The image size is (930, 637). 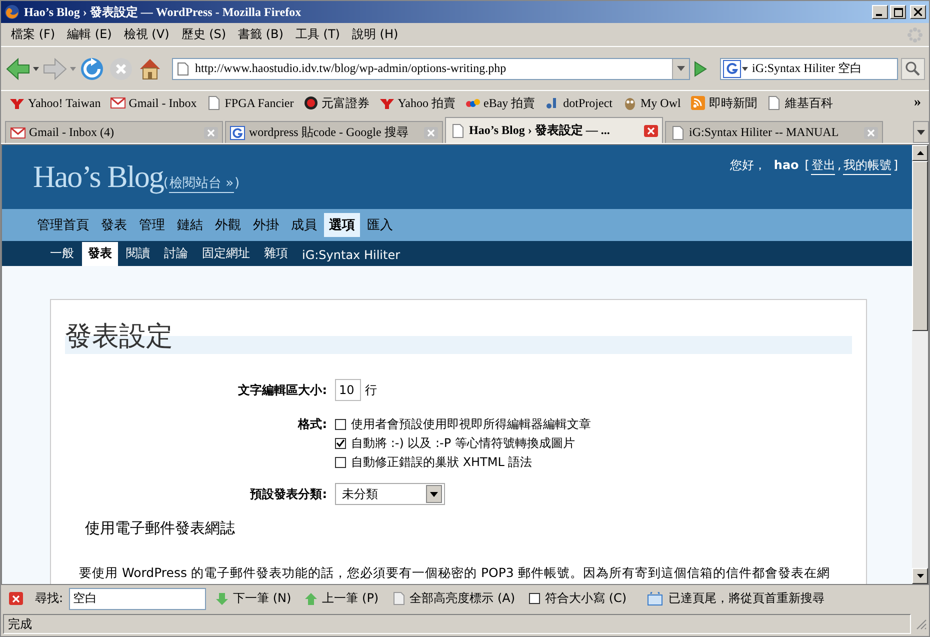 I want to click on minimize-button, so click(x=880, y=12).